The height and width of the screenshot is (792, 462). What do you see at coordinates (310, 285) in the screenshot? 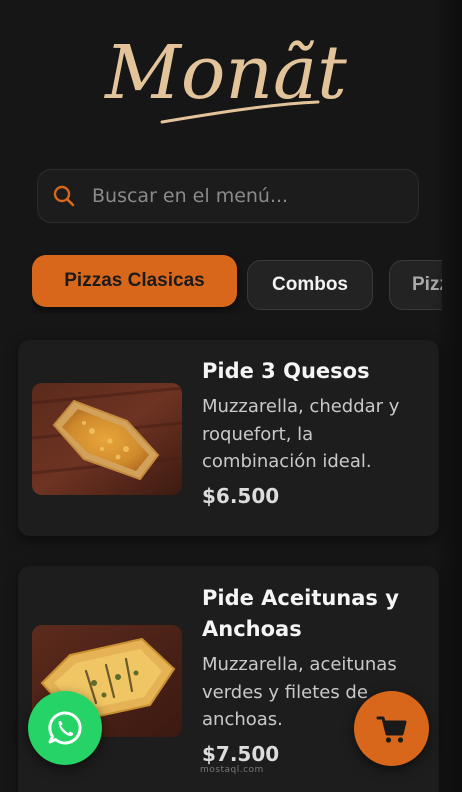
I see `tab-combos: Combos` at bounding box center [310, 285].